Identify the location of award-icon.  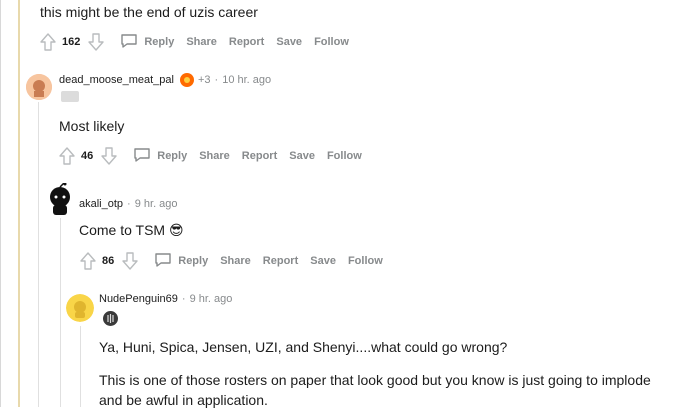
(186, 80).